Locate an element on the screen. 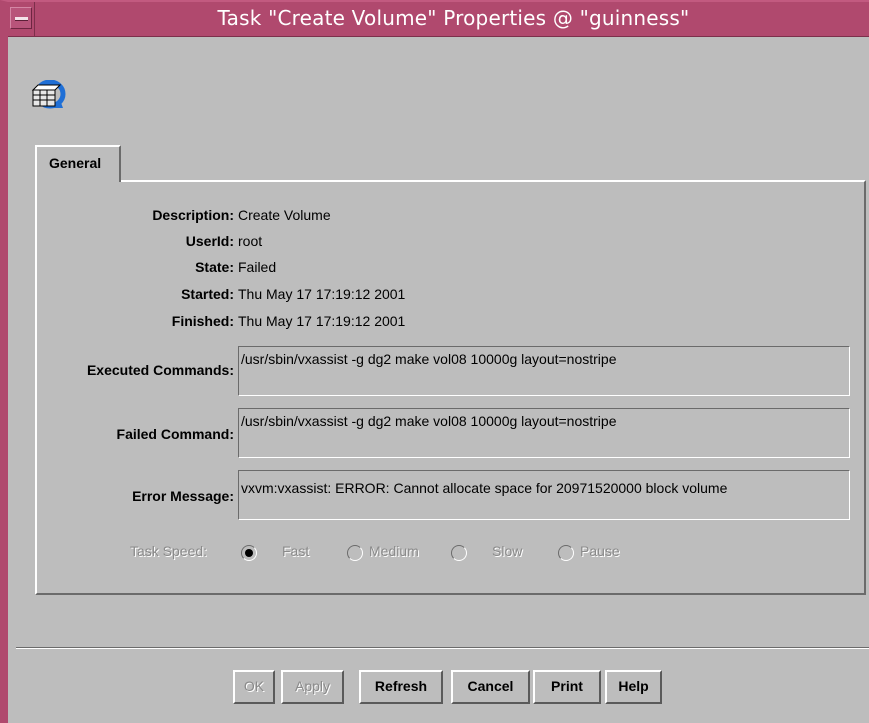 The width and height of the screenshot is (869, 723). state-label: State: is located at coordinates (214, 267).